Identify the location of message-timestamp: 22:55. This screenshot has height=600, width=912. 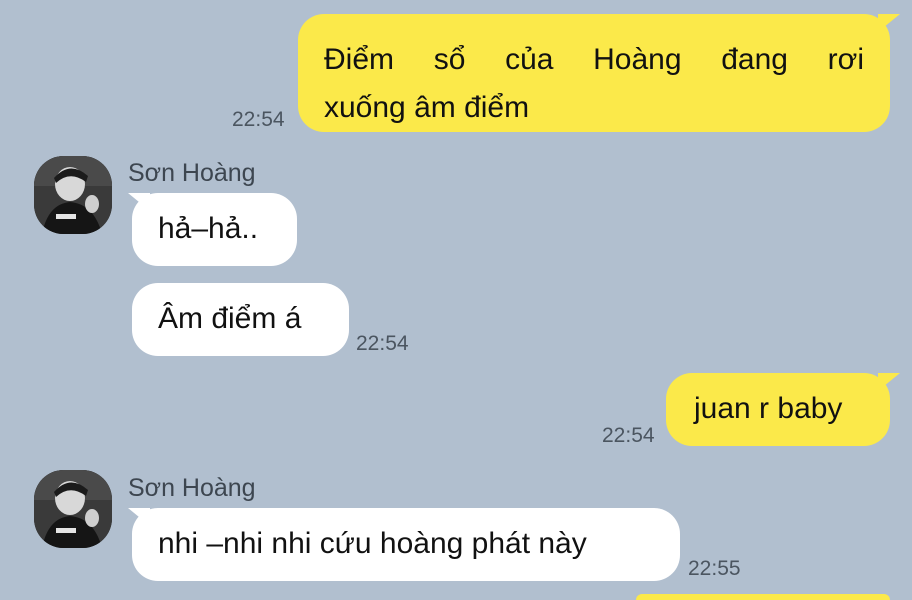
(714, 568).